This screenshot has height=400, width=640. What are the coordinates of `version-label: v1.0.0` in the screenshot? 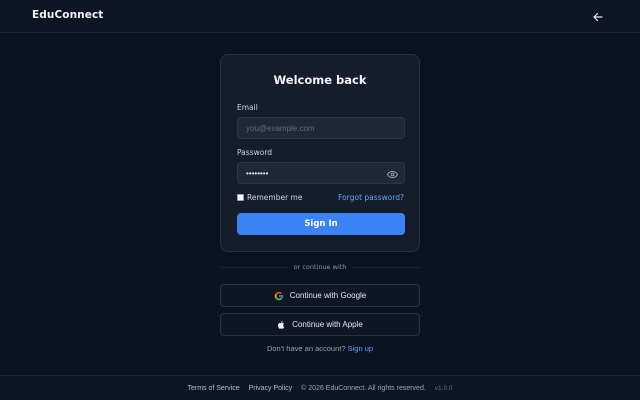 It's located at (443, 388).